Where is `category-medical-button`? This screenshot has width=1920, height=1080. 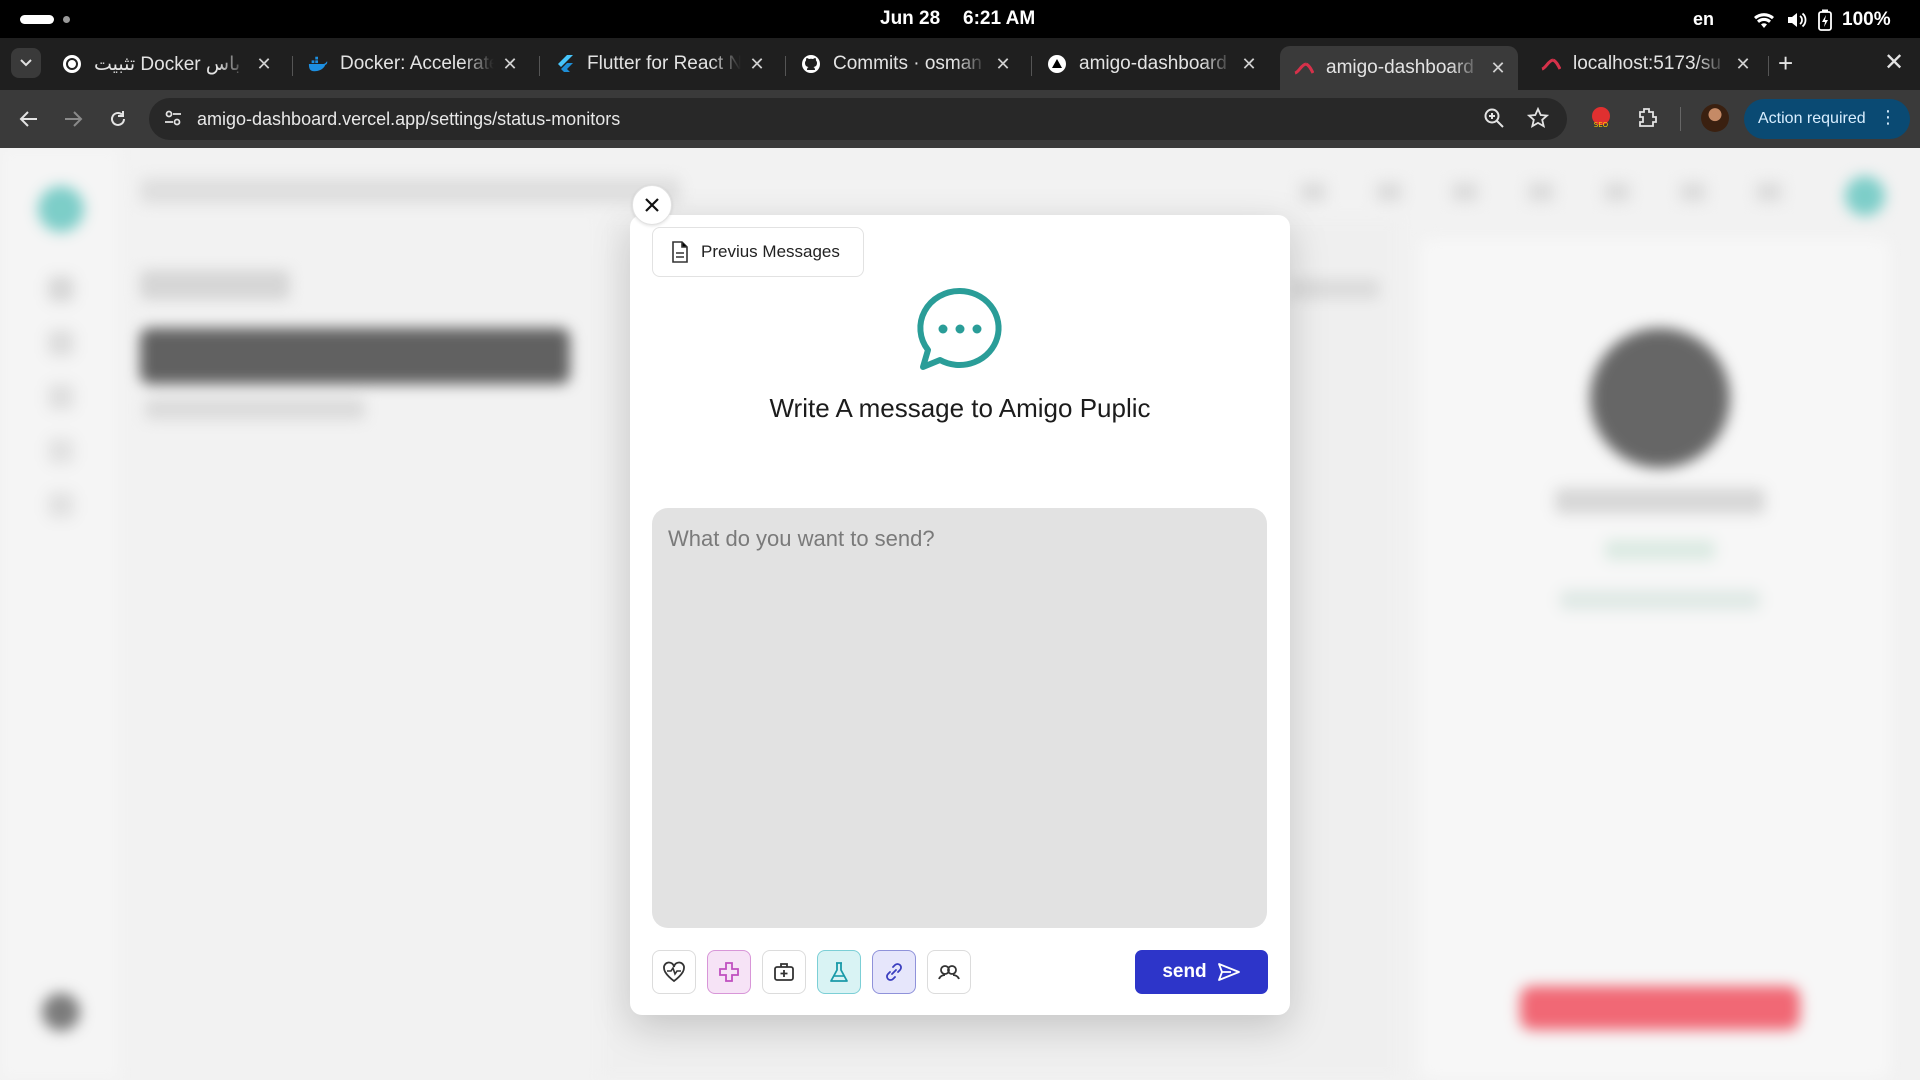
category-medical-button is located at coordinates (729, 972).